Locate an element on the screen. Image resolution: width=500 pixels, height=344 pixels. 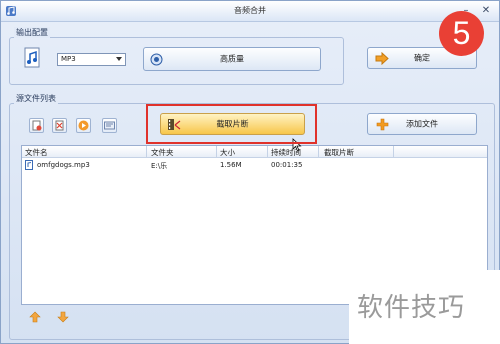
cell-folder: E:\乐 is located at coordinates (159, 166).